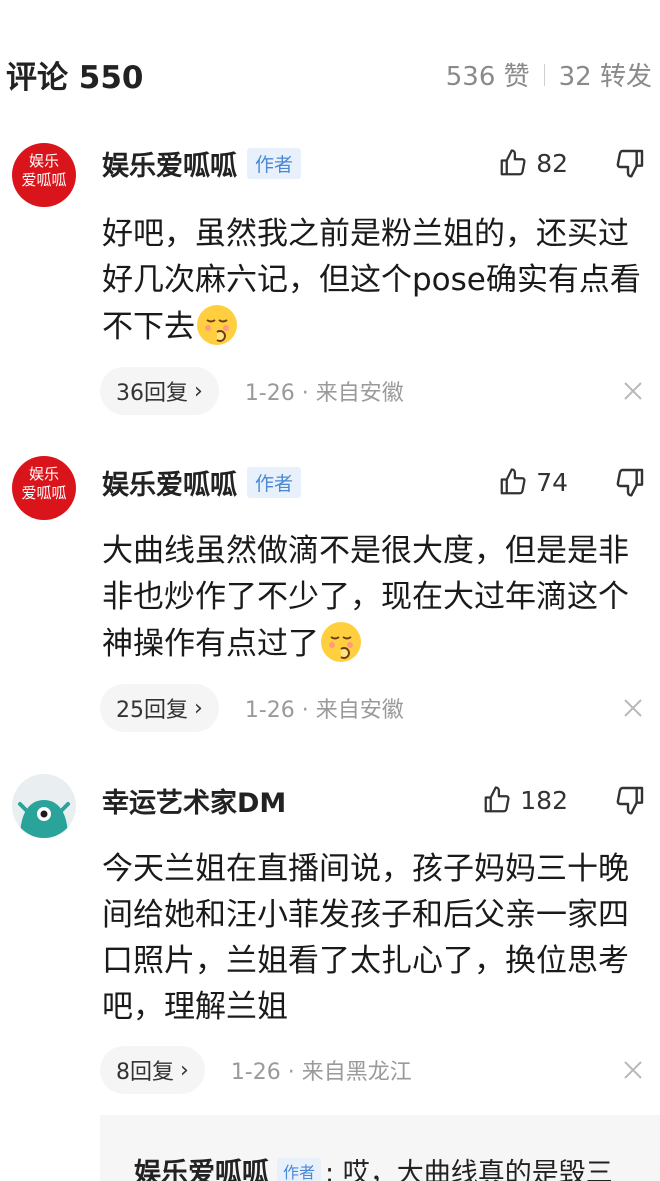 The height and width of the screenshot is (1181, 660). I want to click on like-count: 182, so click(544, 800).